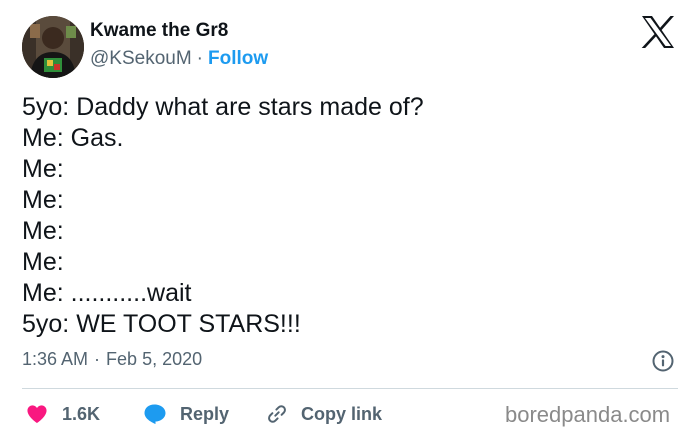  Describe the element at coordinates (81, 413) in the screenshot. I see `like-count: 1.6K` at that location.